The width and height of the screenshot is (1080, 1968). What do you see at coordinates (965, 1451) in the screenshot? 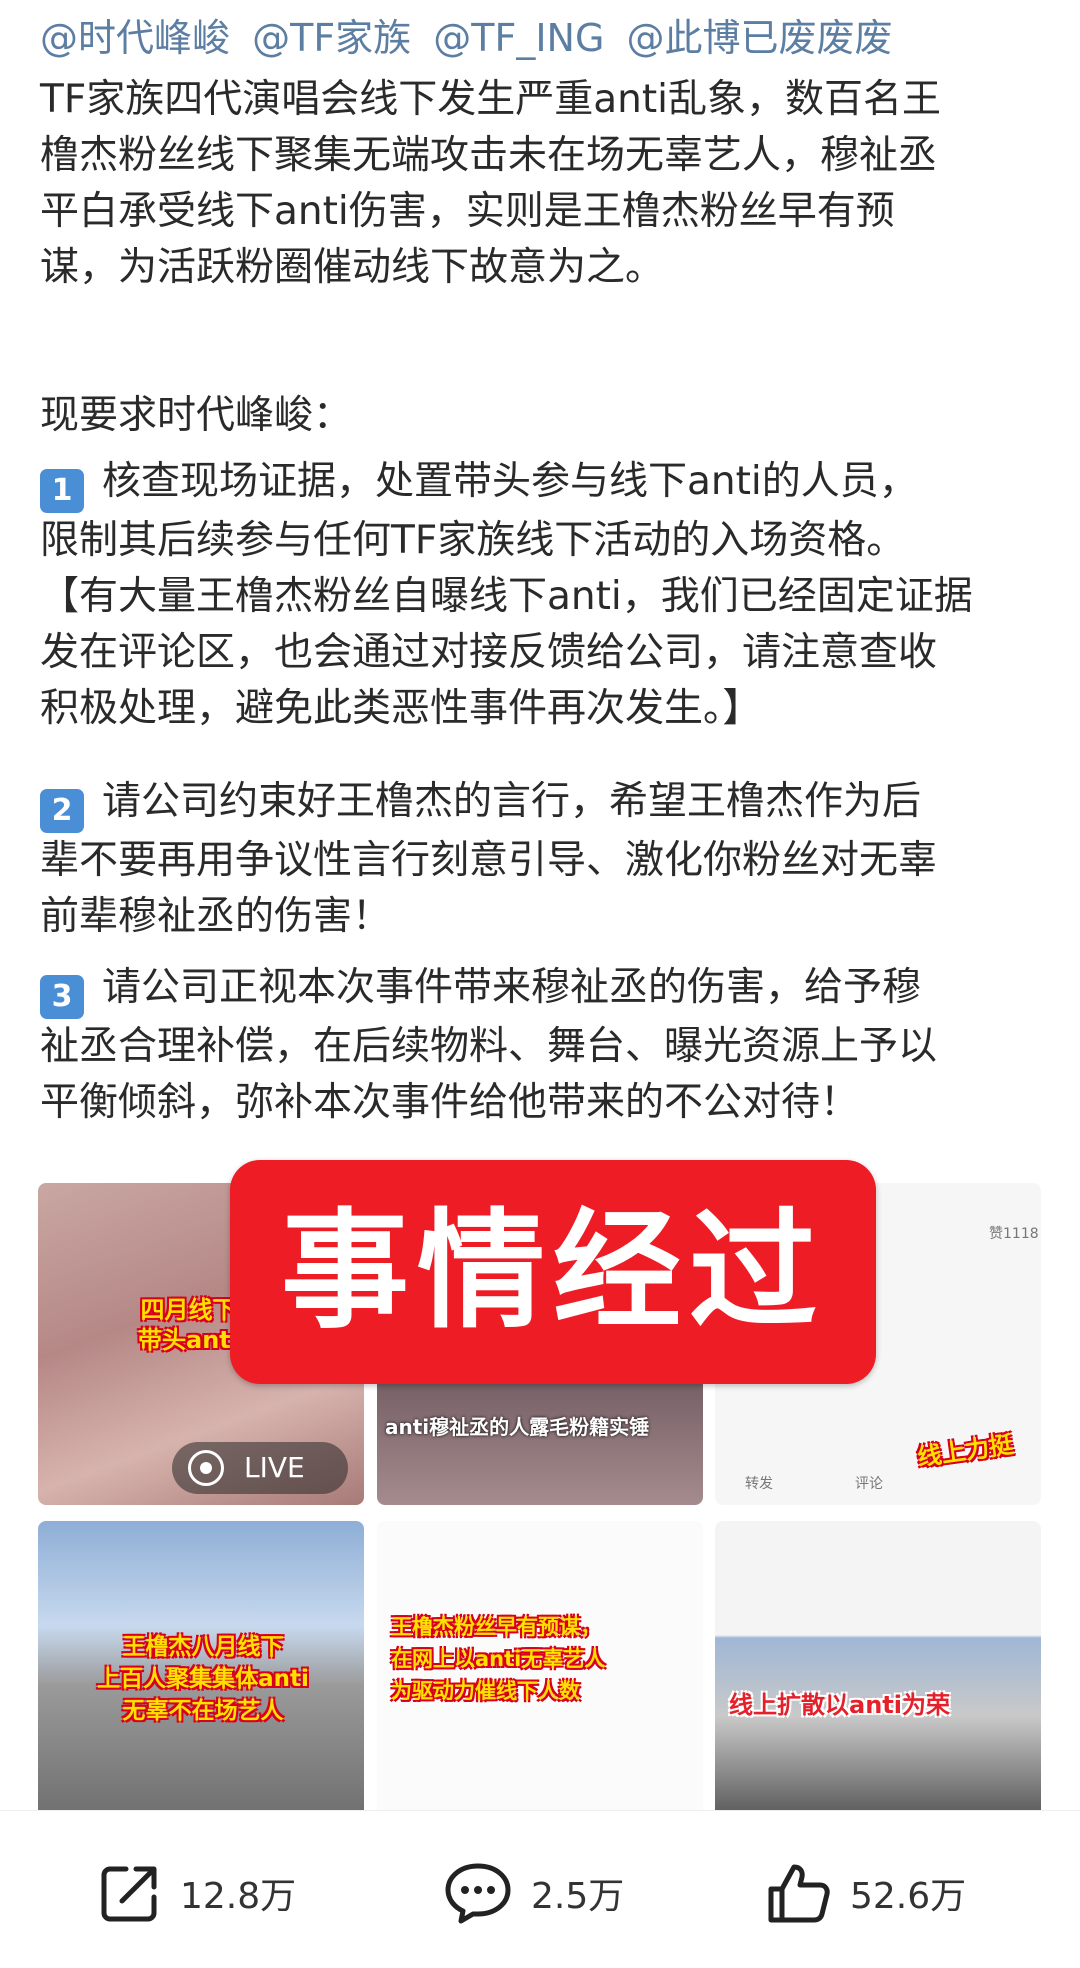
I see `image-caption: 线上力挺` at bounding box center [965, 1451].